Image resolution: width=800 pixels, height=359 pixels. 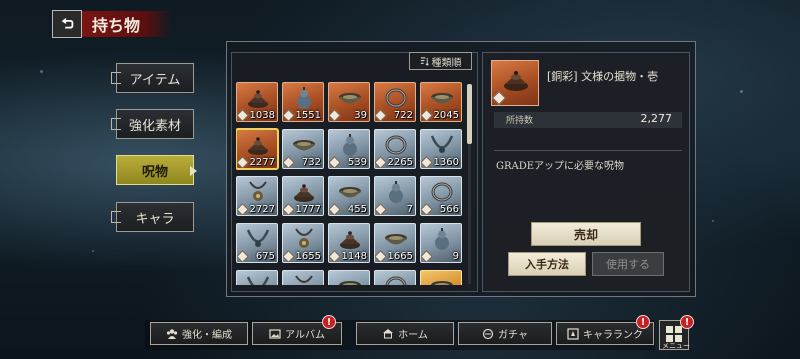 I want to click on inventory-slot: 9, so click(x=441, y=243).